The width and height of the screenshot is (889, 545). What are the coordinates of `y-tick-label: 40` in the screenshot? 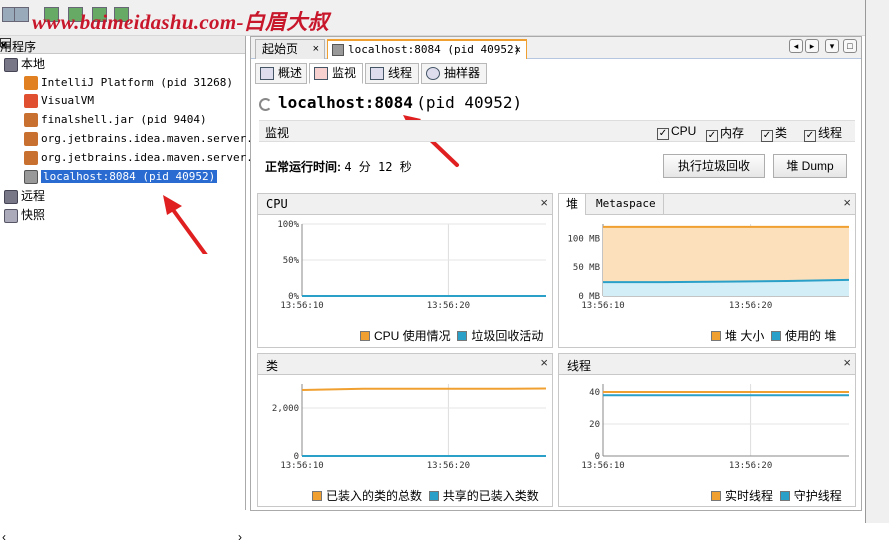 It's located at (594, 393).